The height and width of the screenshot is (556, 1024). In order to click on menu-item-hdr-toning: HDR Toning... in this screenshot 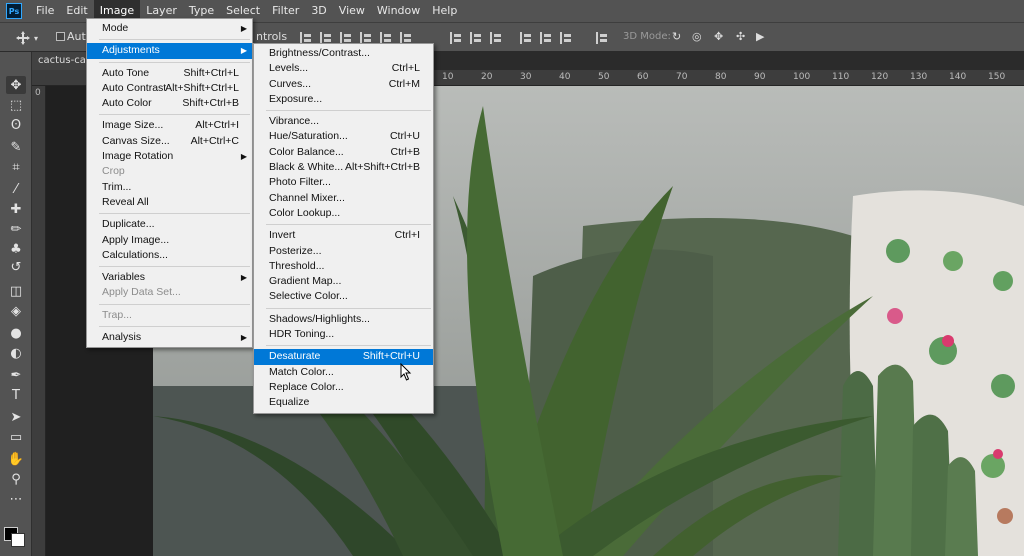, I will do `click(343, 334)`.